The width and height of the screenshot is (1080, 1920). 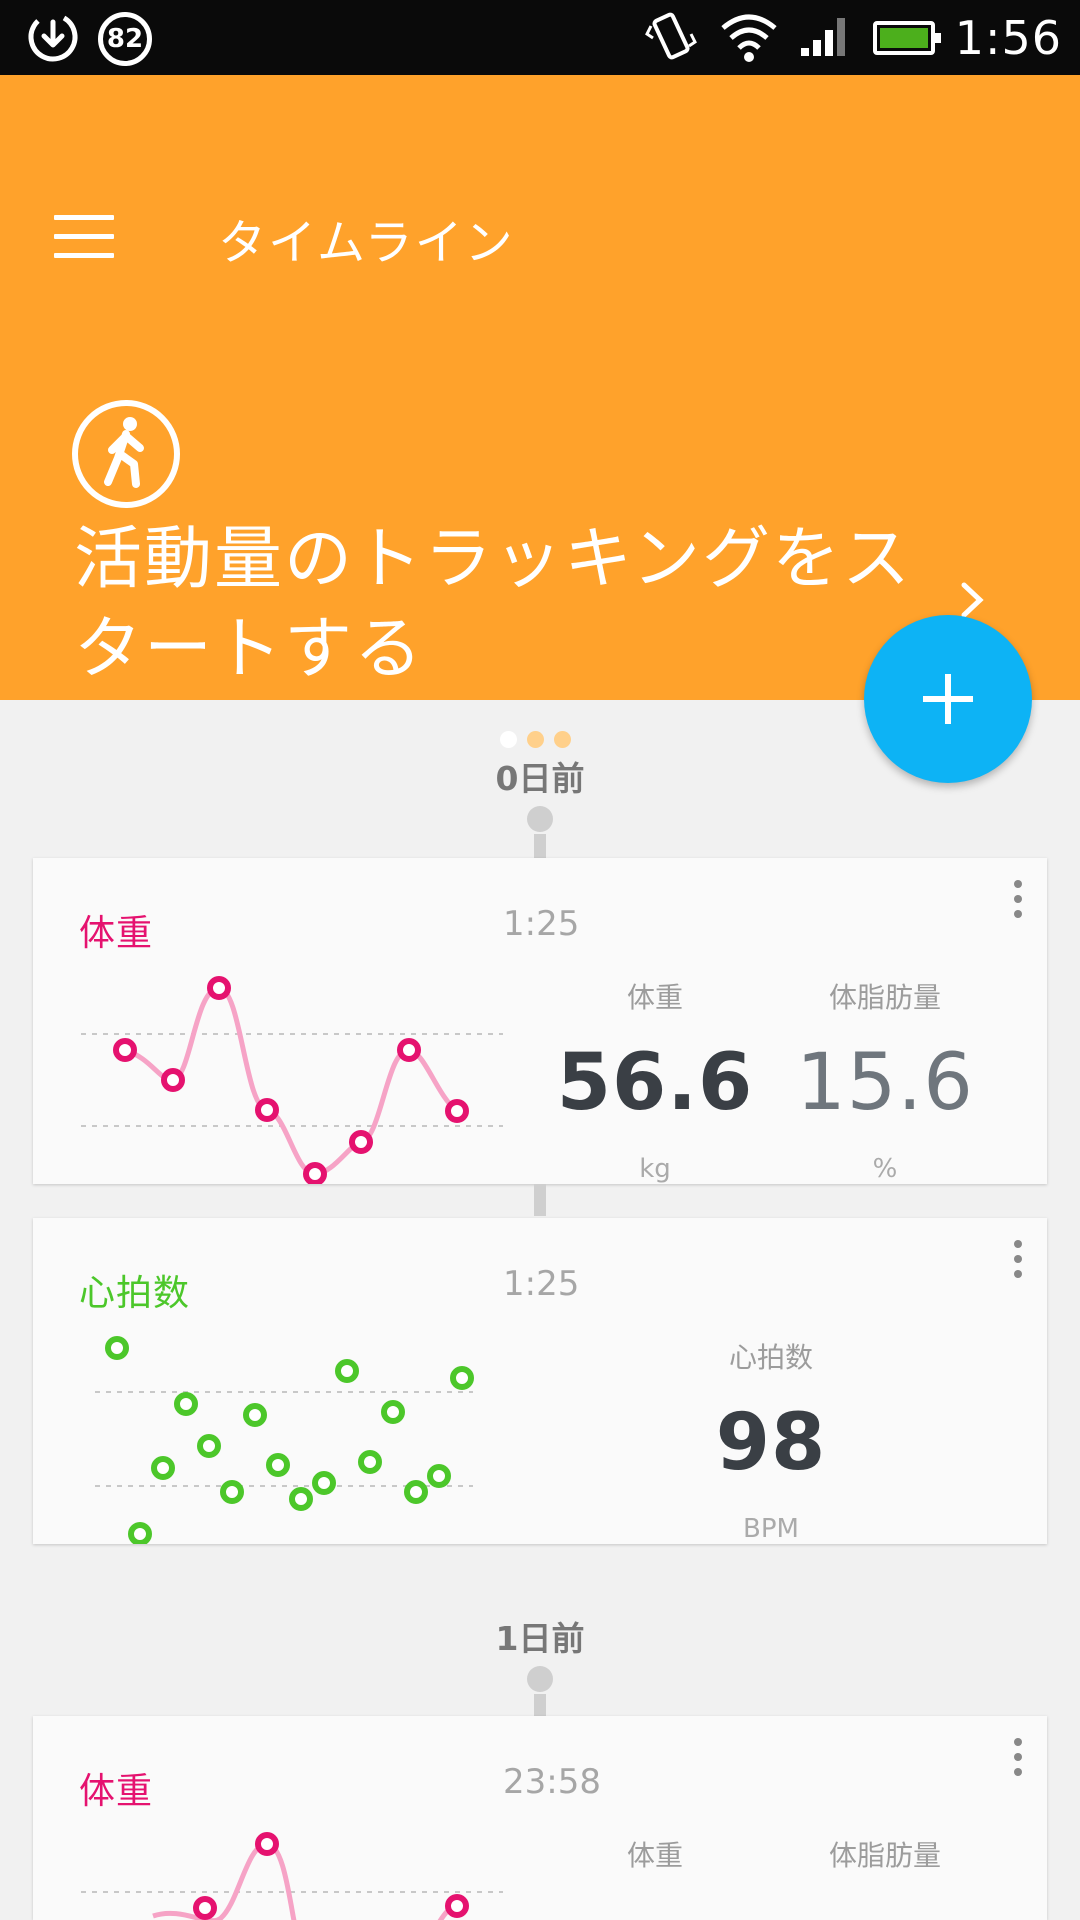 I want to click on walking-person-icon, so click(x=126, y=454).